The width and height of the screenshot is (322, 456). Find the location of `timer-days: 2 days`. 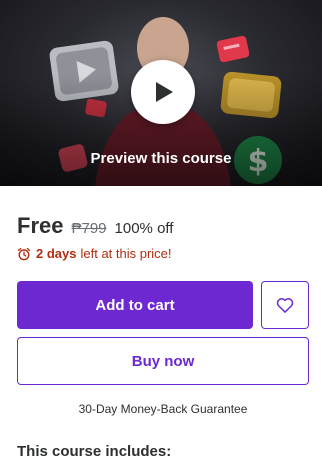

timer-days: 2 days is located at coordinates (56, 253).